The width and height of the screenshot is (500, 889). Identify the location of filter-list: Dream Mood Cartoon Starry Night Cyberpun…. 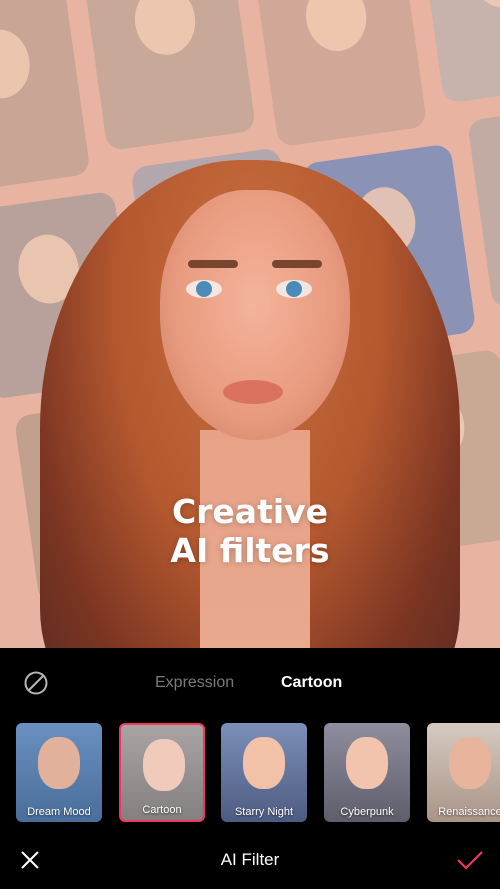
(250, 773).